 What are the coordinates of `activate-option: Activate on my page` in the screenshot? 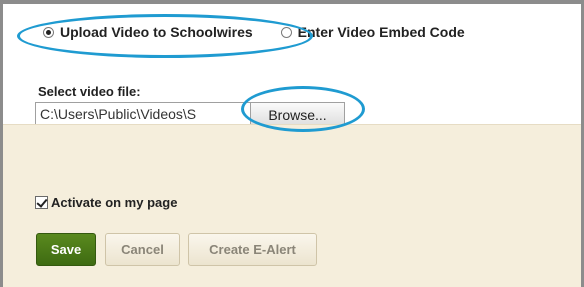 It's located at (106, 202).